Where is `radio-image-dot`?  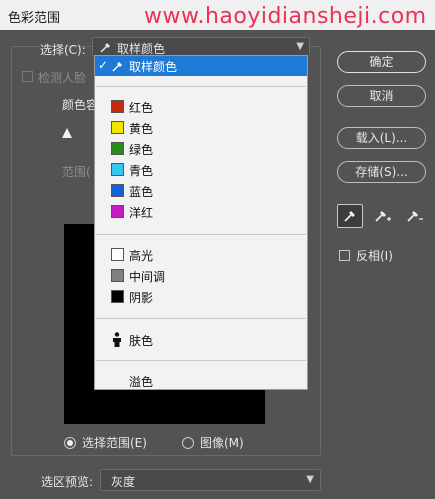
radio-image-dot is located at coordinates (188, 442).